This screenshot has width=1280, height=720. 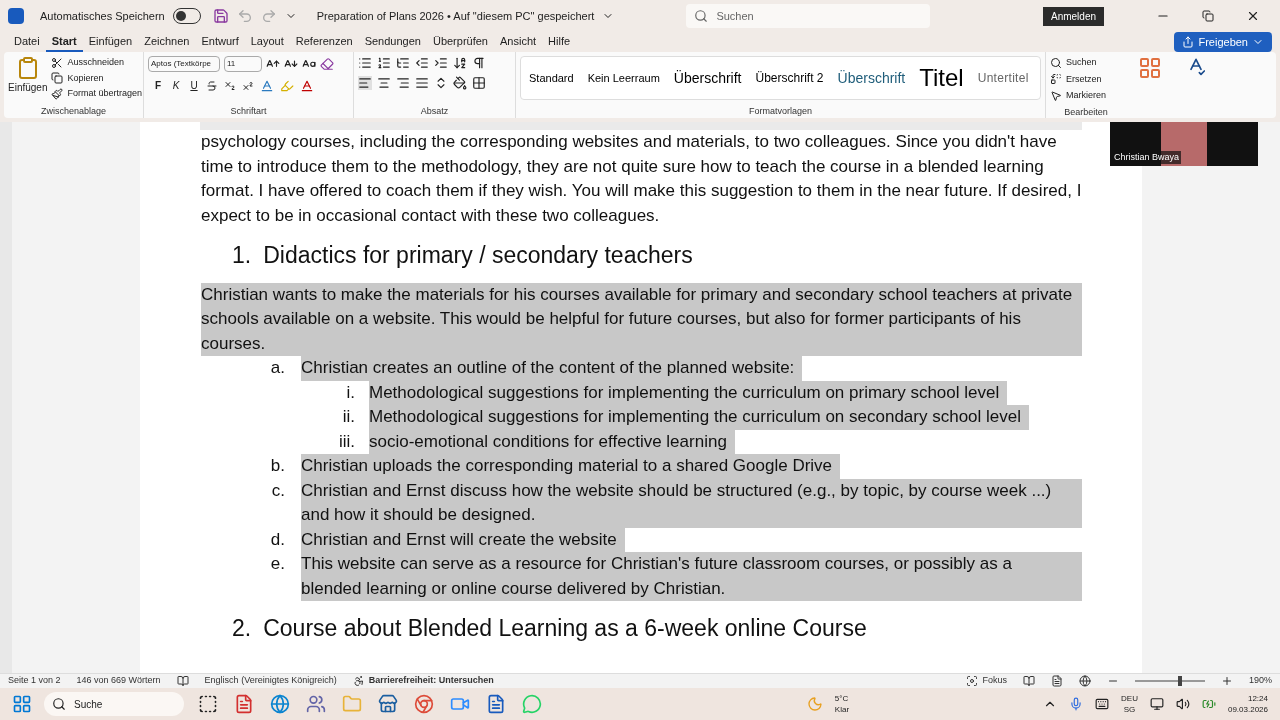 I want to click on menu-tab: Überprüfen, so click(x=460, y=42).